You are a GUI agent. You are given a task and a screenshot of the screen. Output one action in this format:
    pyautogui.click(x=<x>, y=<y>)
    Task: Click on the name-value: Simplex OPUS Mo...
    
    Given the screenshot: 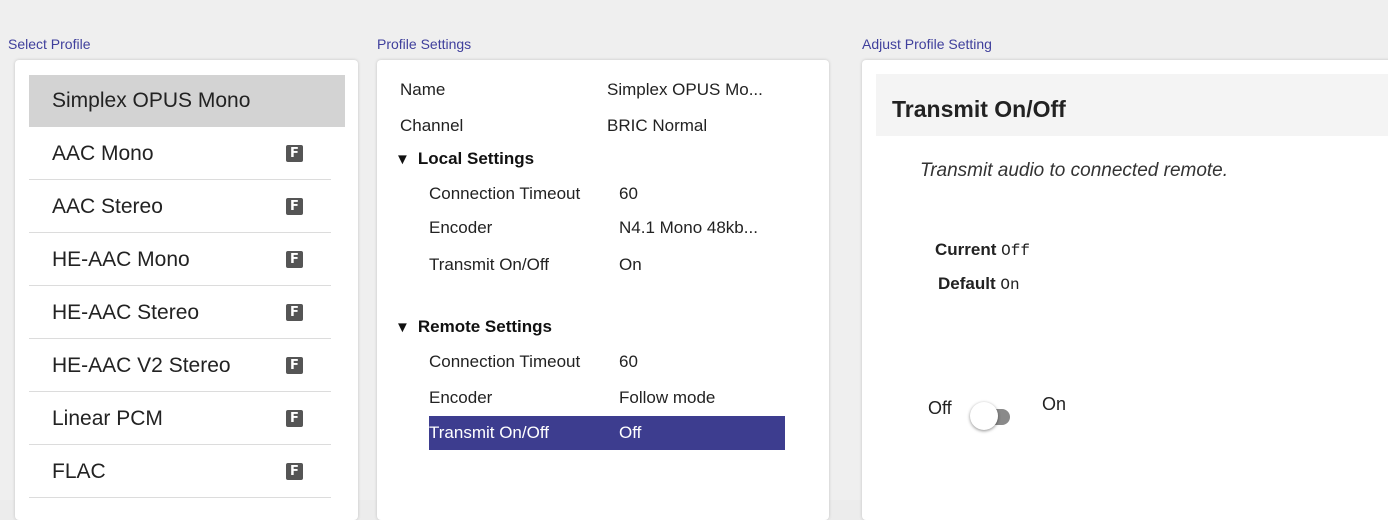 What is the action you would take?
    pyautogui.click(x=685, y=90)
    